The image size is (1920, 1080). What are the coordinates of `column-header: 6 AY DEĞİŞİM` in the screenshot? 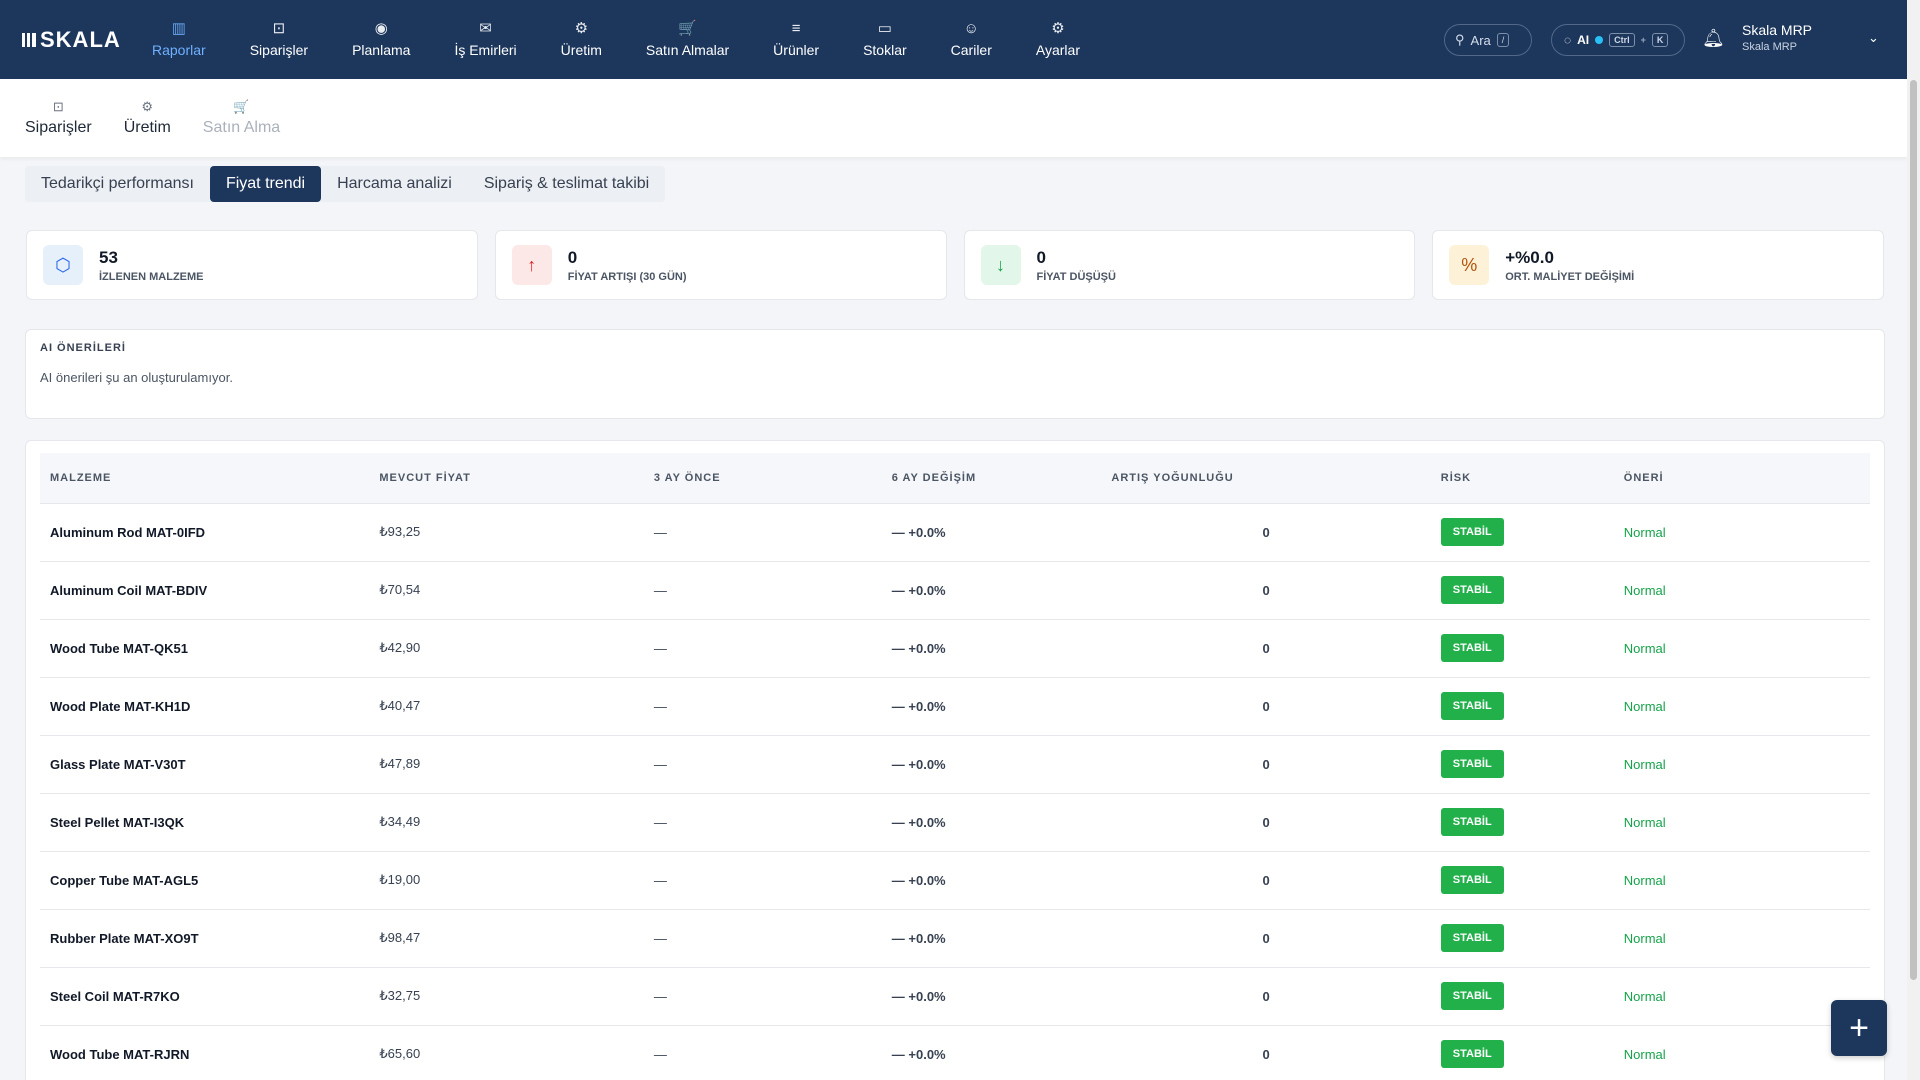 It's located at (991, 478).